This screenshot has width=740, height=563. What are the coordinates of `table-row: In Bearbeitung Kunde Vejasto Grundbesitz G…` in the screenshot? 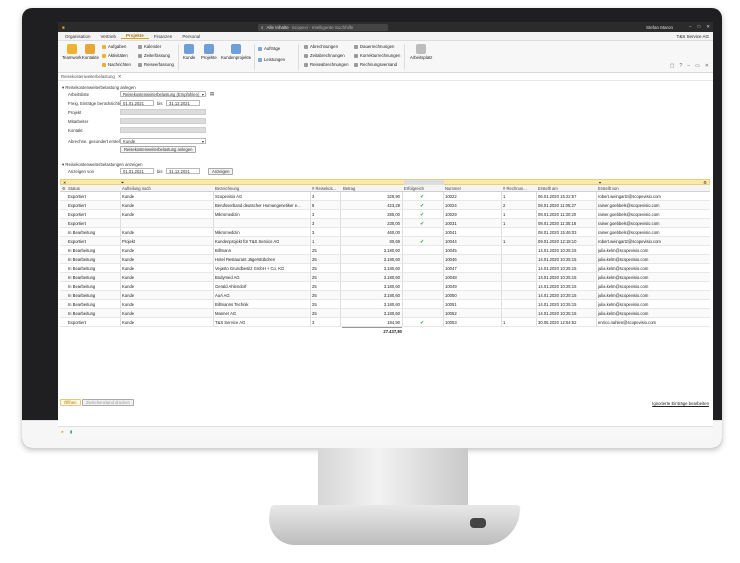 It's located at (385, 268).